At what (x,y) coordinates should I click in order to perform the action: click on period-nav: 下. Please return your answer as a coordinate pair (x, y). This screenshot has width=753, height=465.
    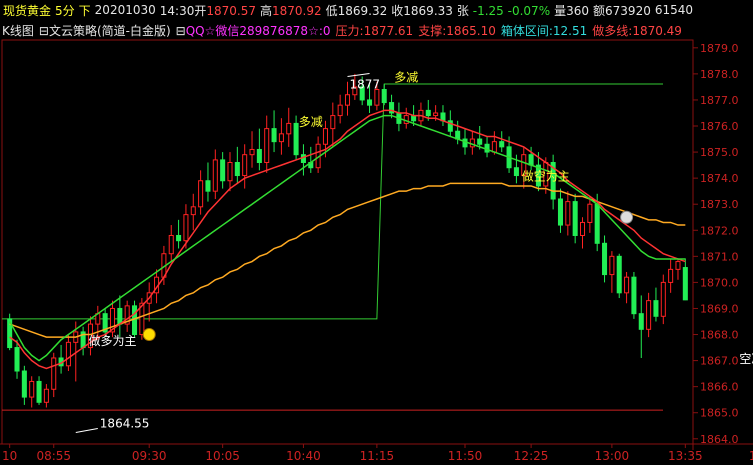
    Looking at the image, I should click on (85, 10).